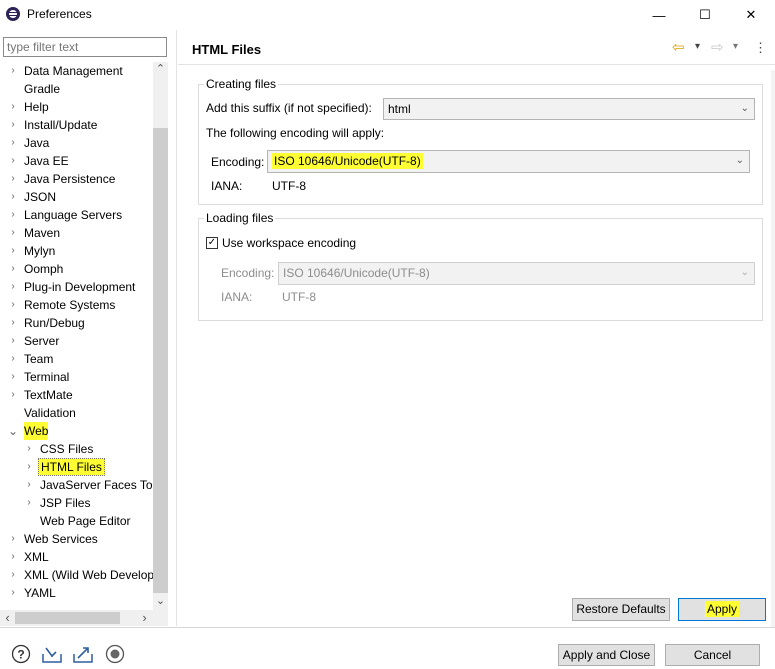  Describe the element at coordinates (387, 627) in the screenshot. I see `footer-separator` at that location.